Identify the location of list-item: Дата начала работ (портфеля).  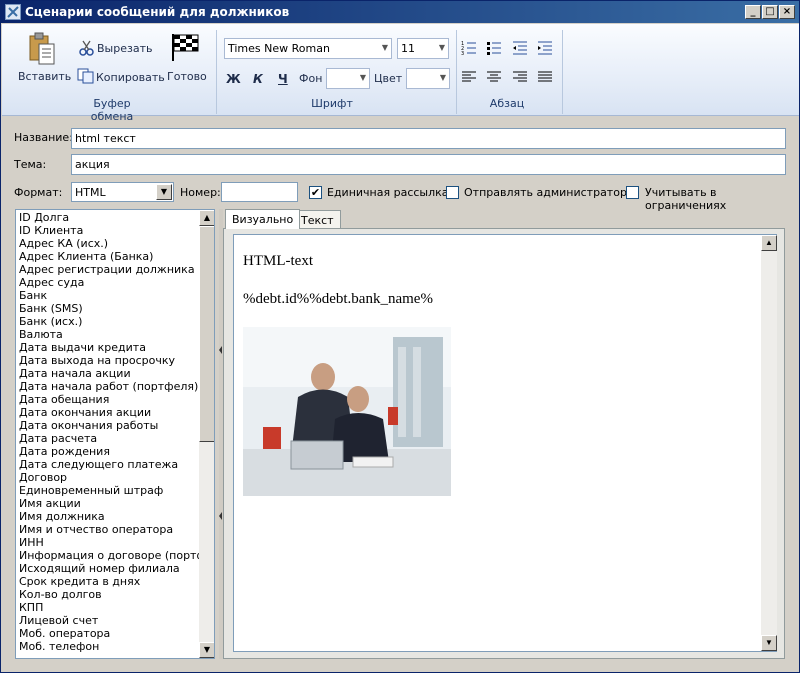
(107, 386).